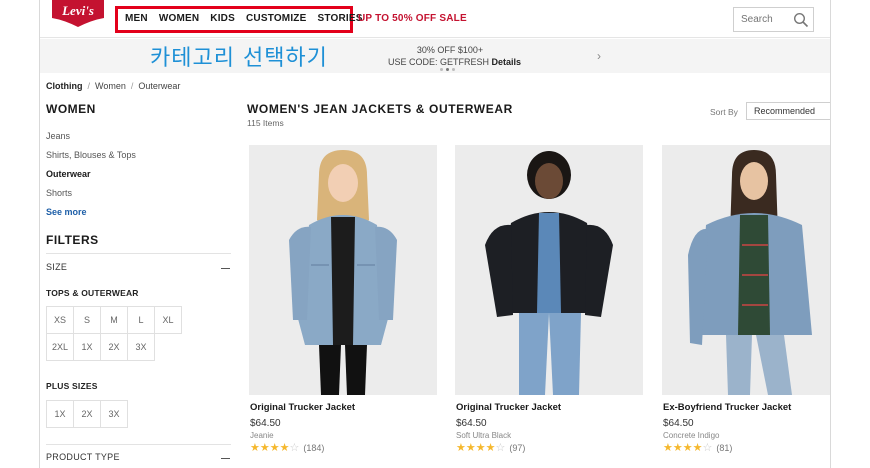 Image resolution: width=870 pixels, height=468 pixels. I want to click on promo-code: USE CODE: GETFRESH Details, so click(454, 62).